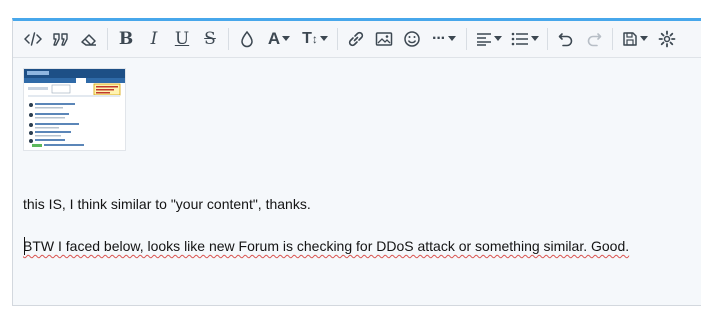 The height and width of the screenshot is (324, 701). Describe the element at coordinates (247, 39) in the screenshot. I see `color-drop-icon` at that location.